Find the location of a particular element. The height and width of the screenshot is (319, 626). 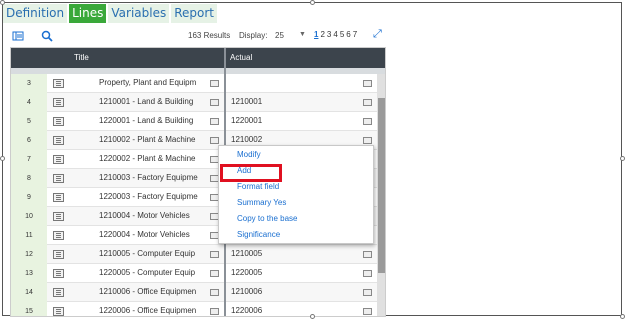

row-number: 11 is located at coordinates (29, 235).